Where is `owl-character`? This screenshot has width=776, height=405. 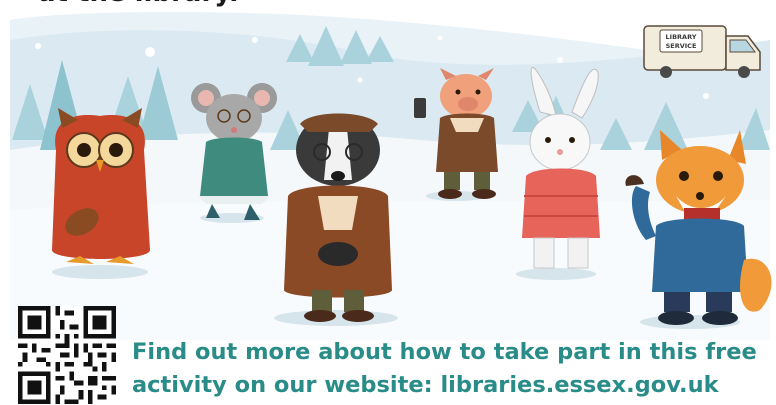 owl-character is located at coordinates (101, 186).